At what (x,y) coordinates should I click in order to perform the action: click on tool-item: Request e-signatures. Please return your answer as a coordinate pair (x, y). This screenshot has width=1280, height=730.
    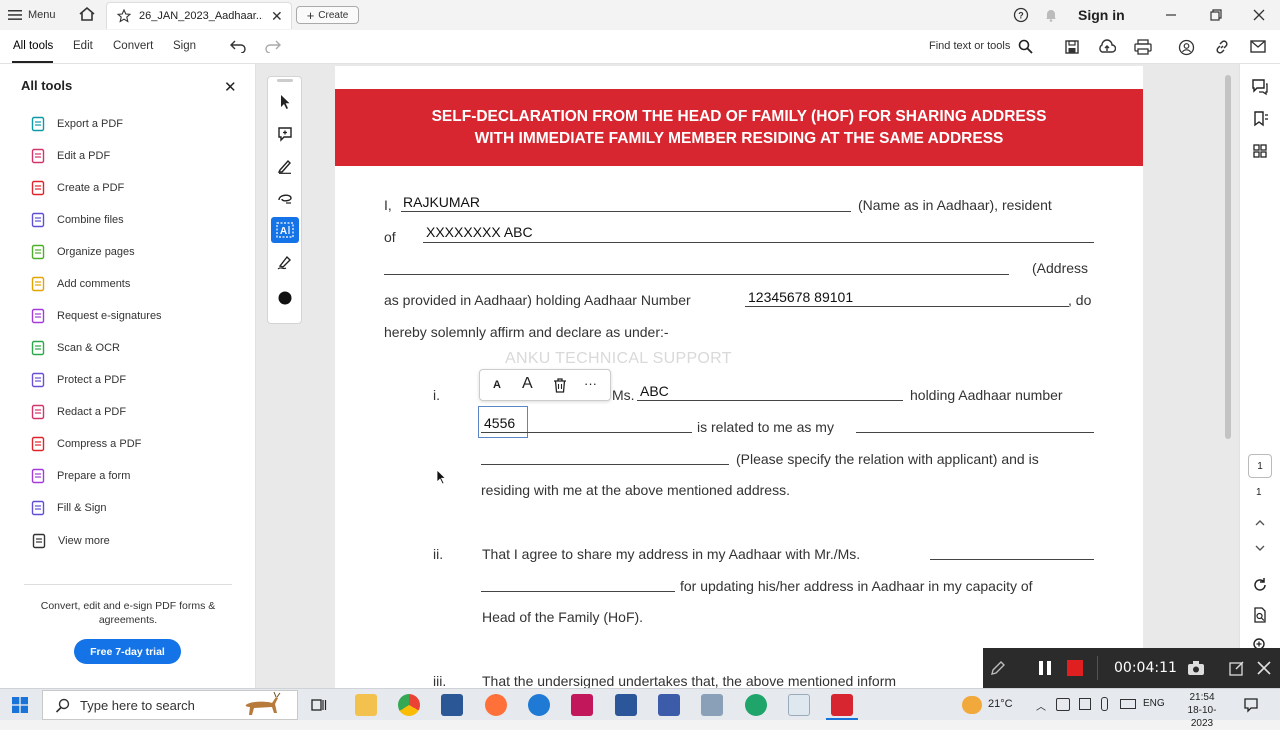
    Looking at the image, I should click on (96, 316).